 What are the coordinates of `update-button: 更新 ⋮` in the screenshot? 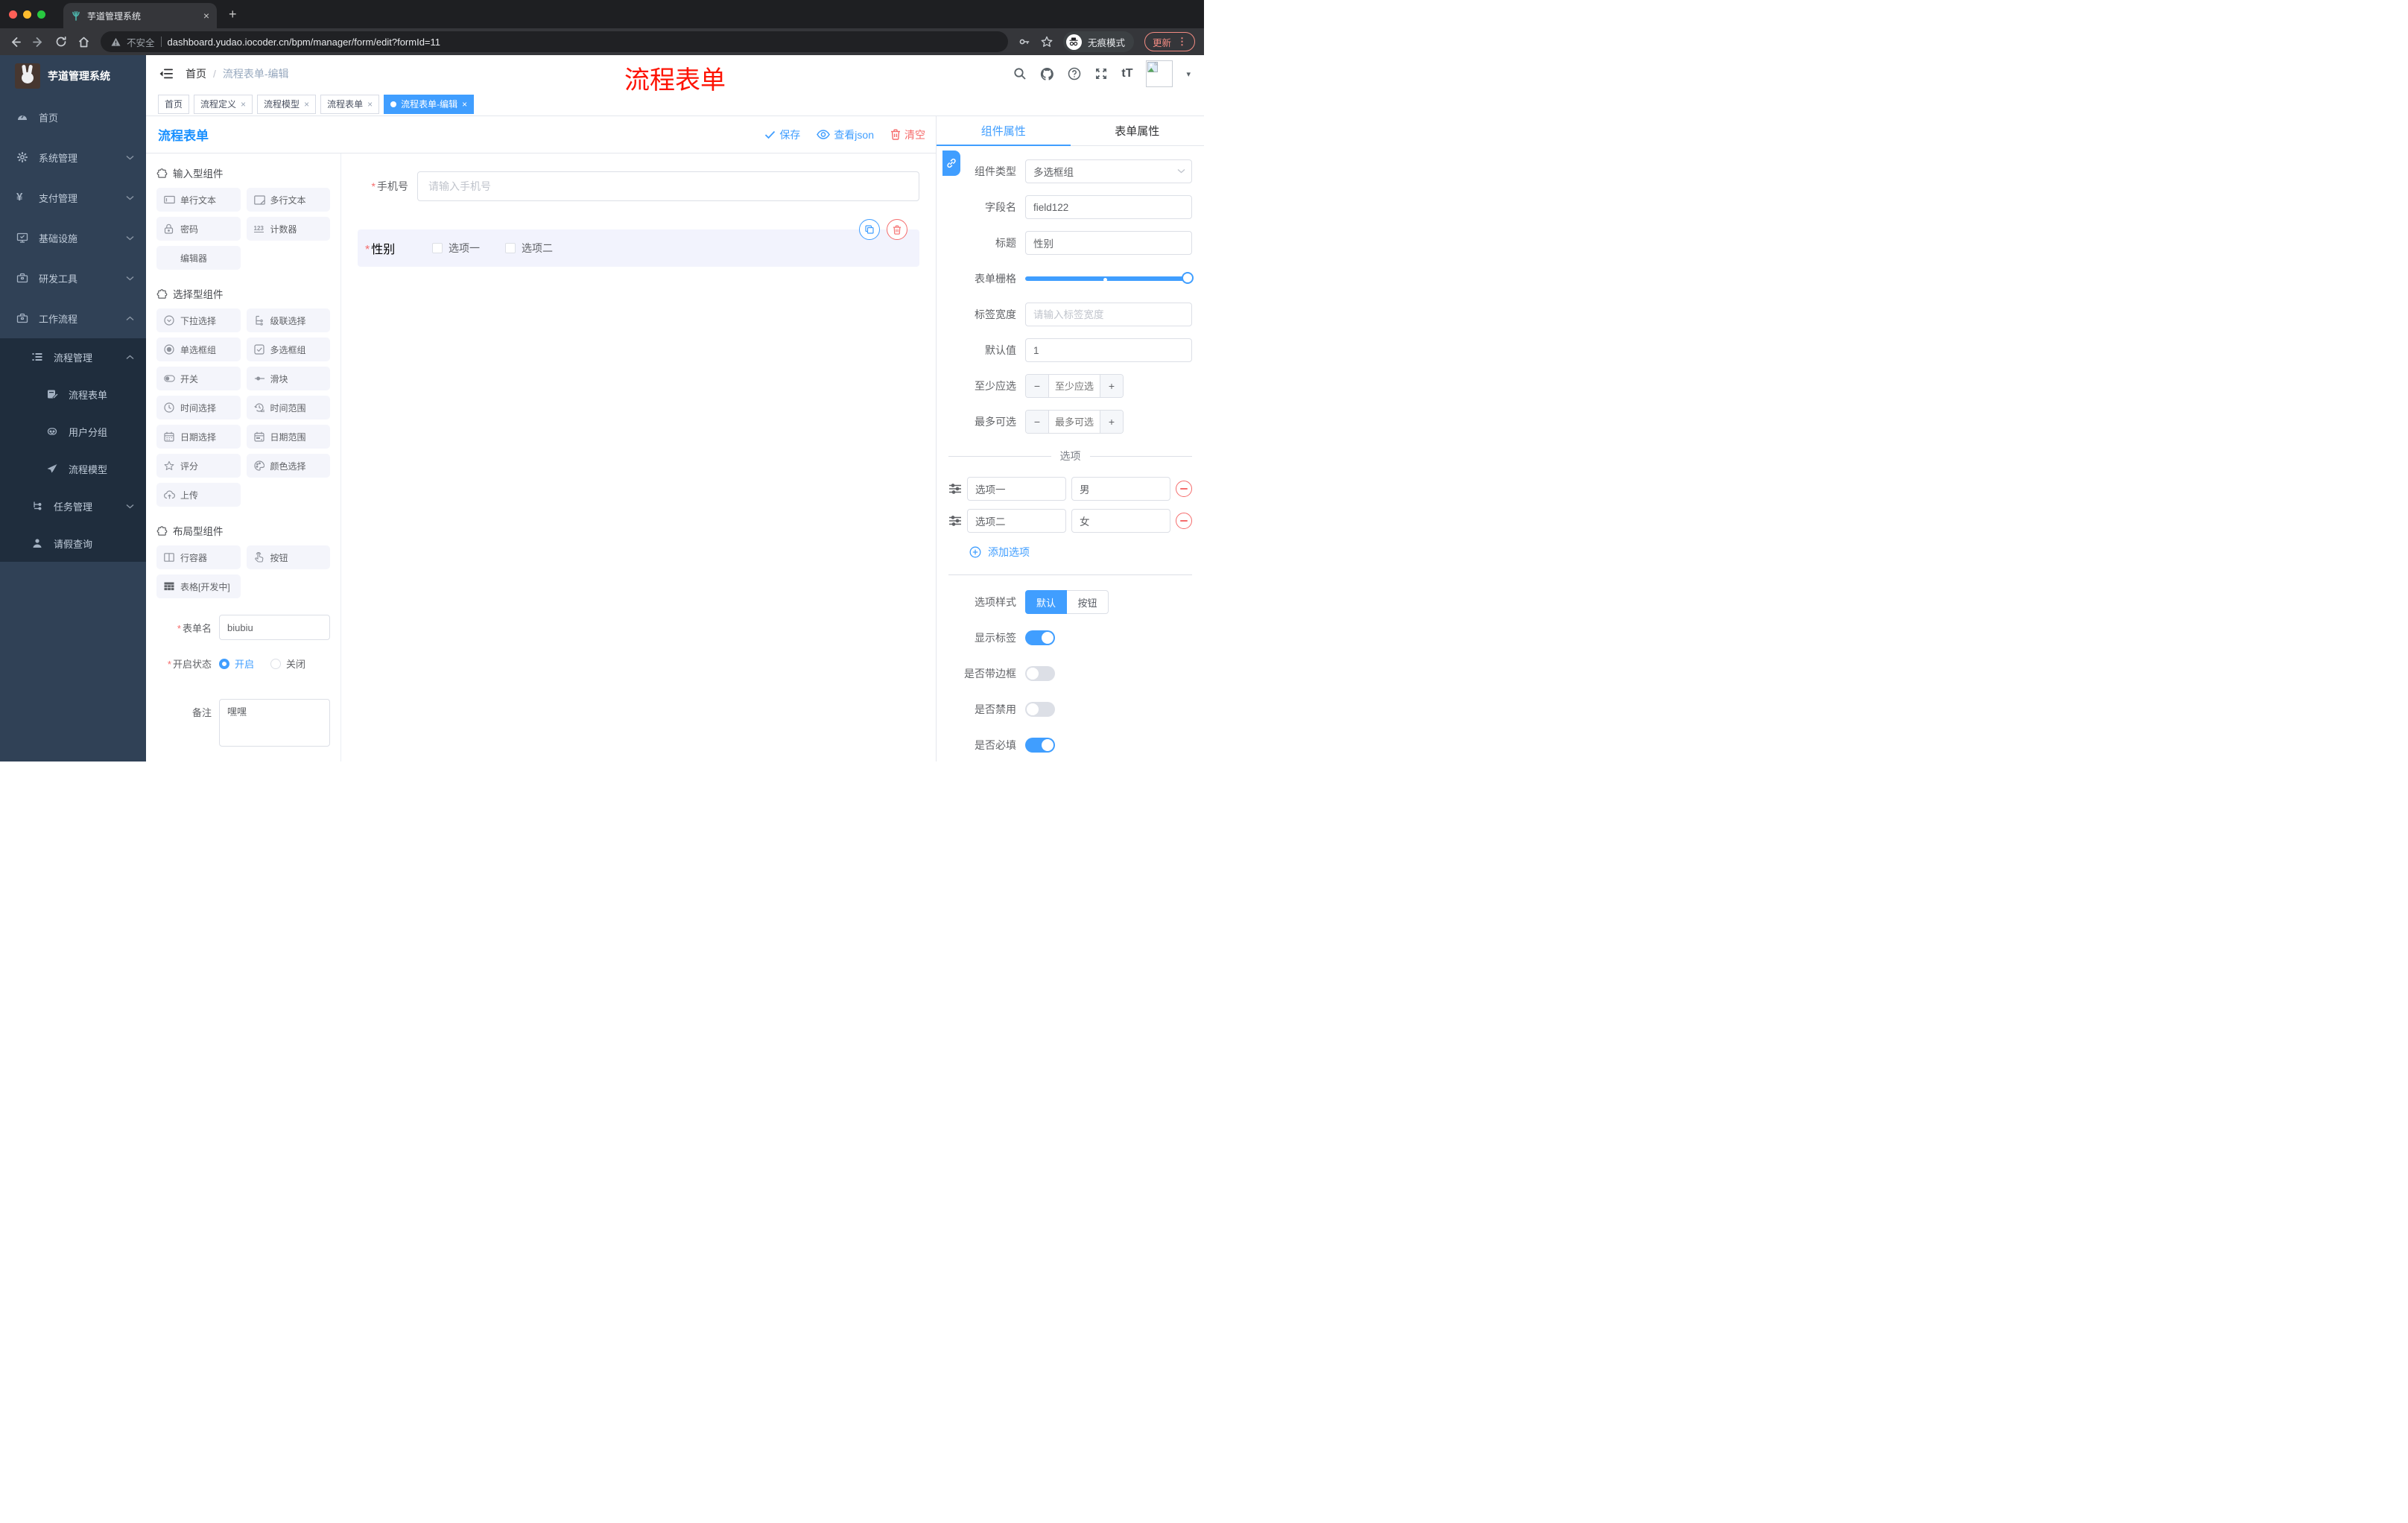 It's located at (1169, 41).